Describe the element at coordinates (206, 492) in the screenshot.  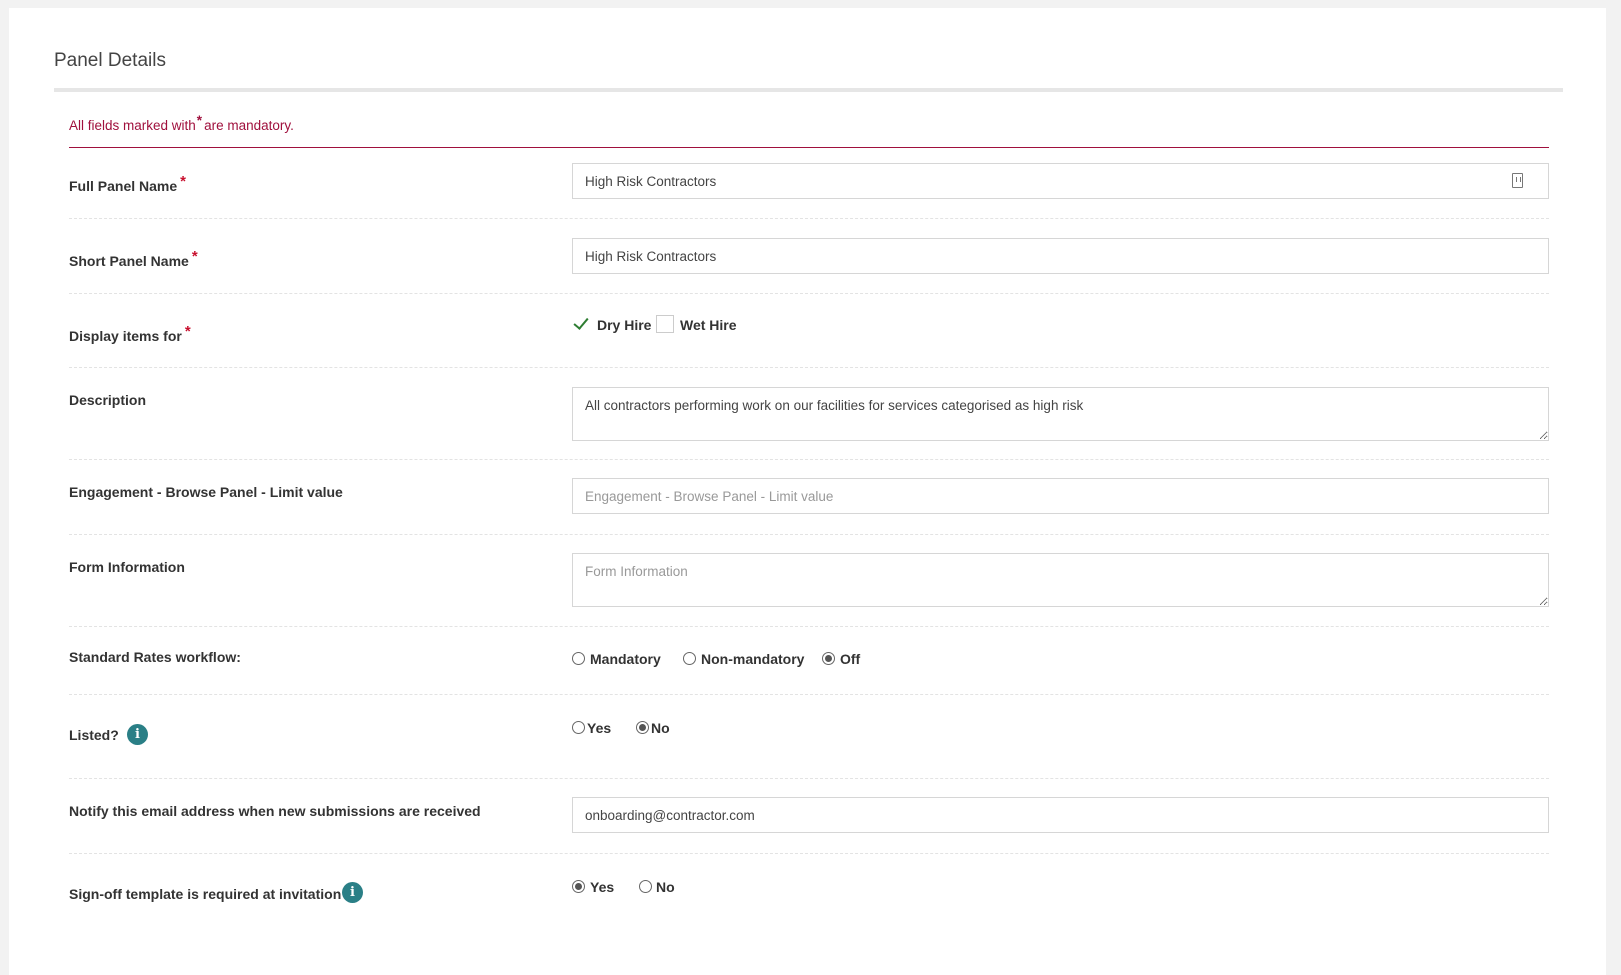
I see `engagement-limit-label: Engagement - Browse Panel - Limit value` at that location.